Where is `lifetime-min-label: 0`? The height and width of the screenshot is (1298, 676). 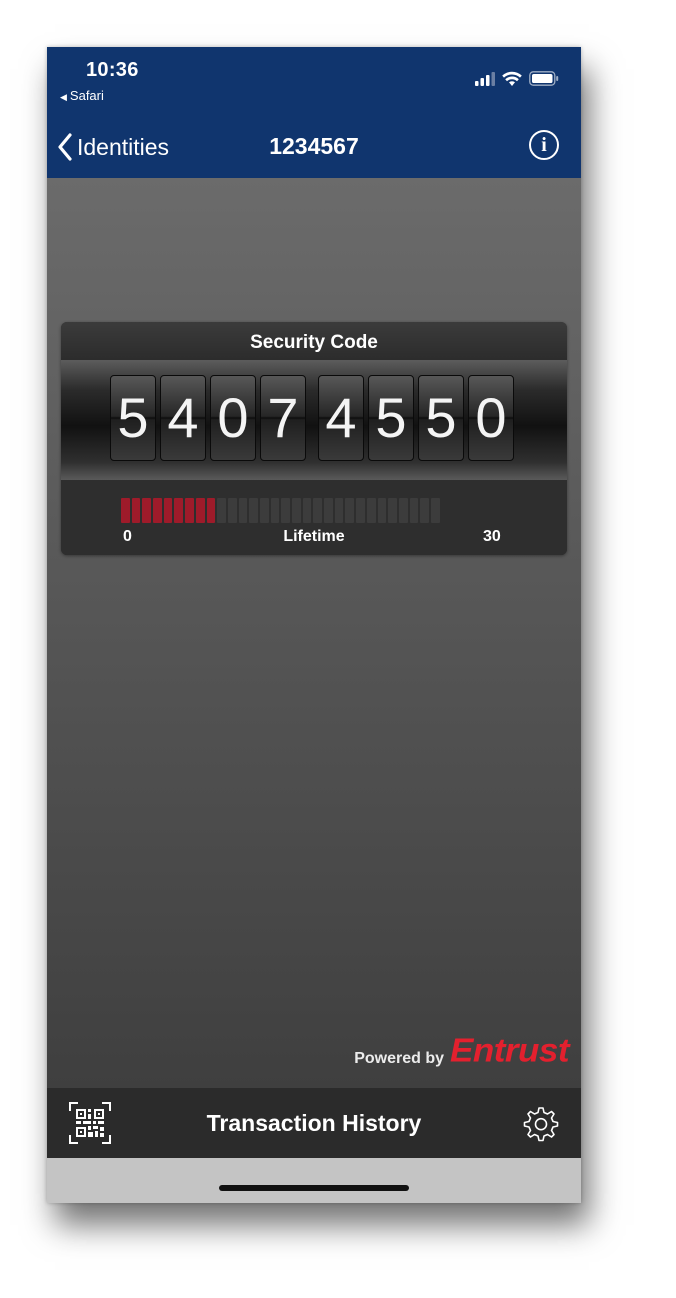
lifetime-min-label: 0 is located at coordinates (127, 536).